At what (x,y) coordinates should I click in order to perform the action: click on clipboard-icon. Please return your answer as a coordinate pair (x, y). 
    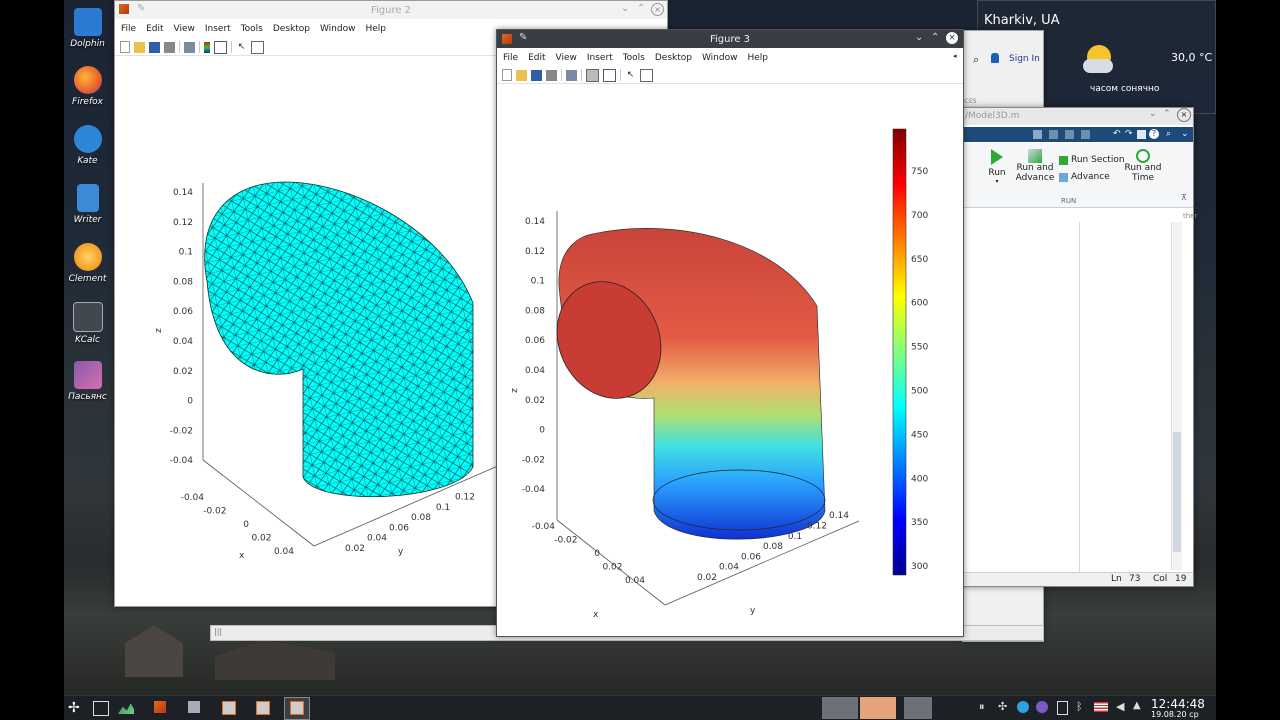
    Looking at the image, I should click on (1062, 708).